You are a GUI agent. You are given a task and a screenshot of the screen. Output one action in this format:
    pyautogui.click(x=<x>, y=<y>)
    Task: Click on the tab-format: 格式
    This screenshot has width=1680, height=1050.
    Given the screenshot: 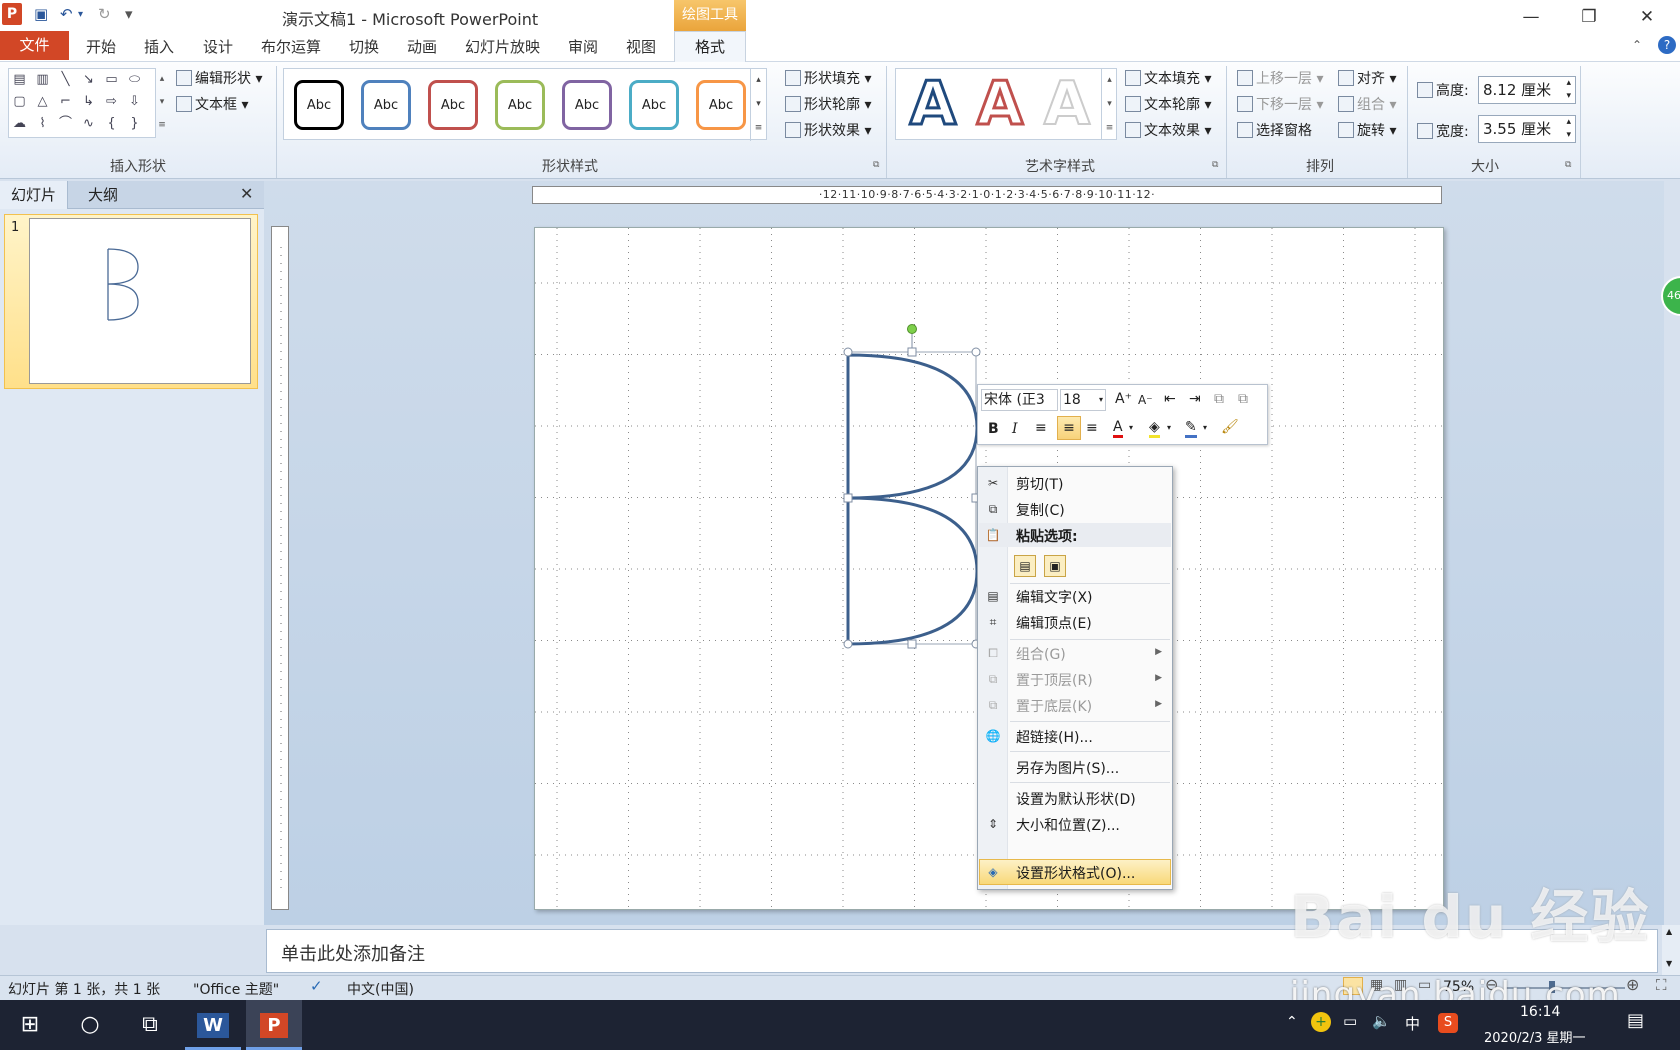 What is the action you would take?
    pyautogui.click(x=710, y=47)
    